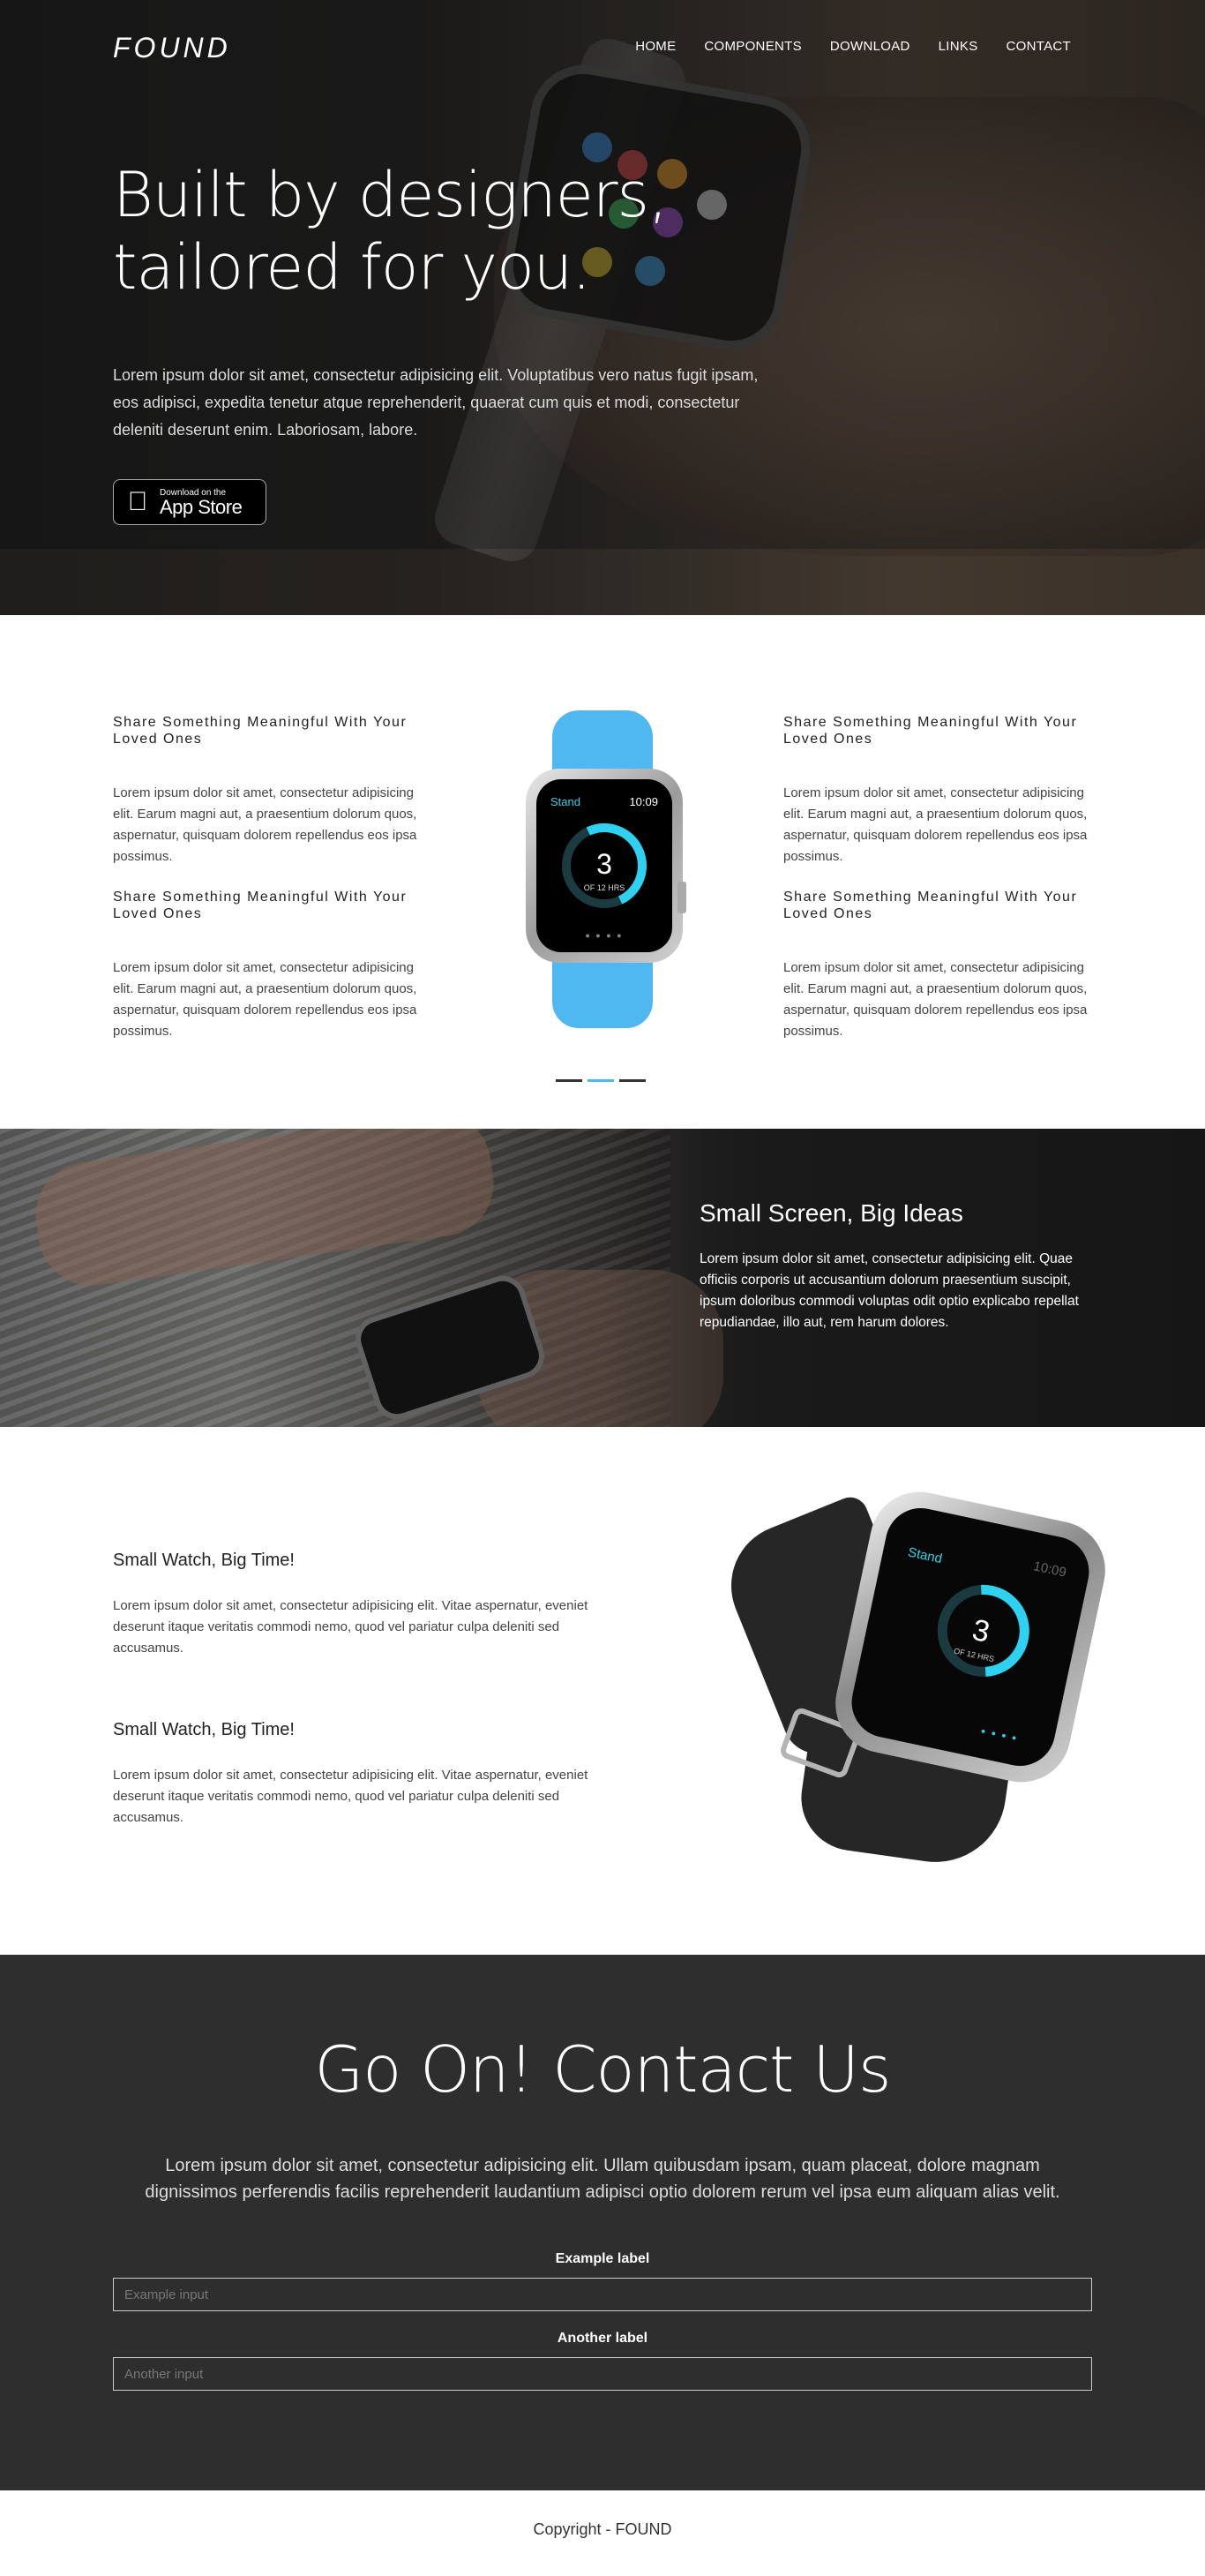 Image resolution: width=1205 pixels, height=2576 pixels. Describe the element at coordinates (172, 48) in the screenshot. I see `brand-logo: FOUND` at that location.